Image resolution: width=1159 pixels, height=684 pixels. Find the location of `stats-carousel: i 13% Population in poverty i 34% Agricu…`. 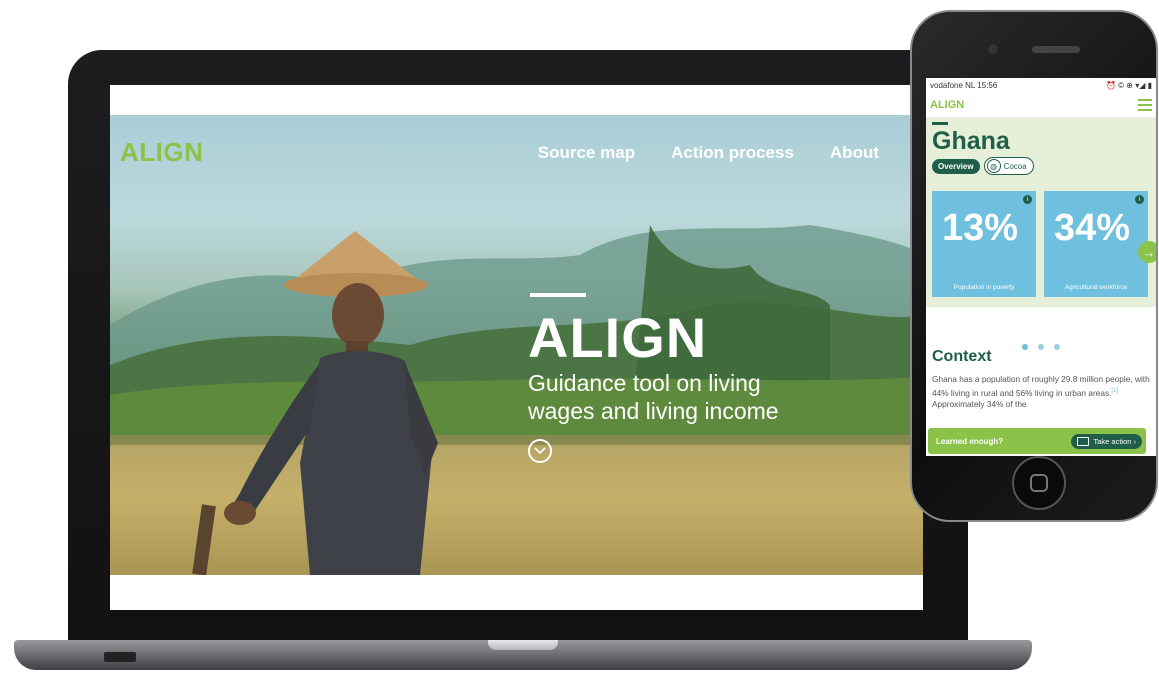

stats-carousel: i 13% Population in poverty i 34% Agricu… is located at coordinates (1041, 245).